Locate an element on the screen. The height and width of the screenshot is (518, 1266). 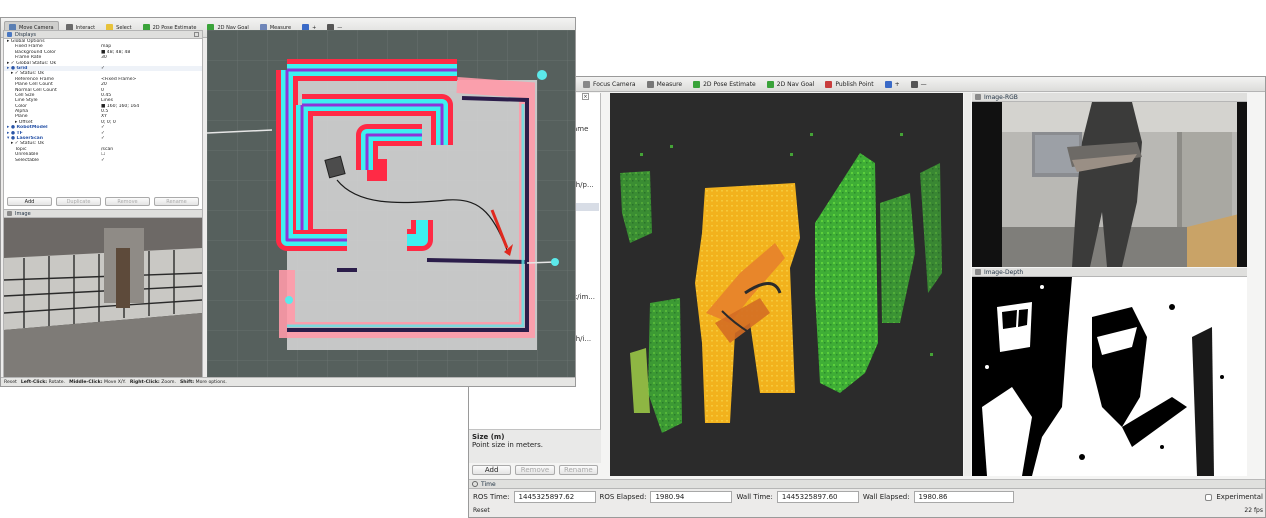
displays-icon is located at coordinates (9, 34).